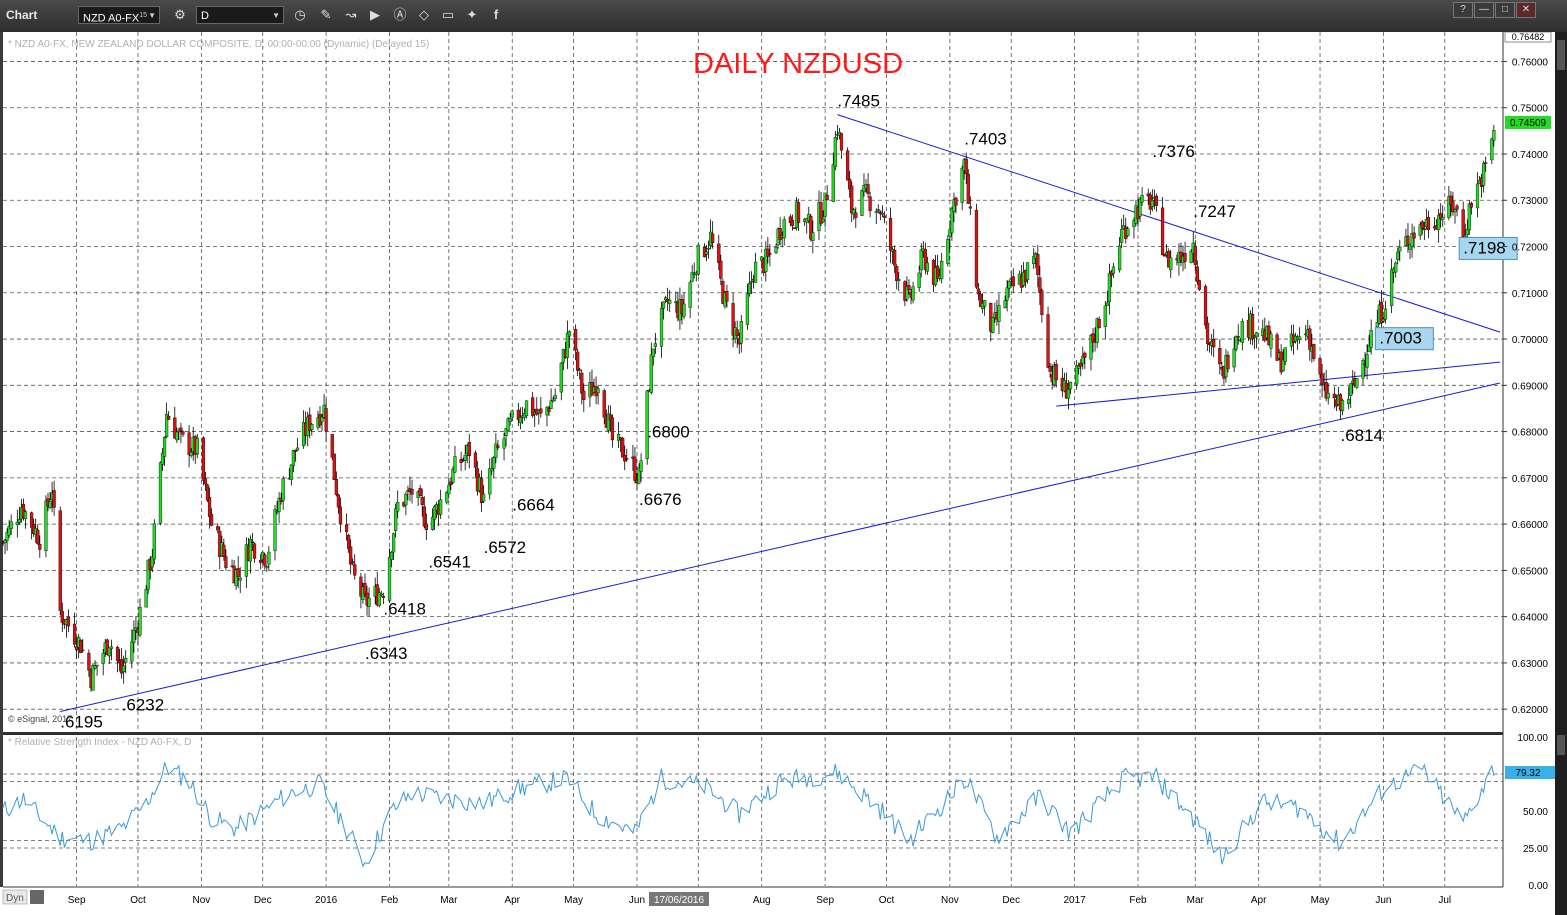 The height and width of the screenshot is (915, 1567). What do you see at coordinates (375, 15) in the screenshot?
I see `play-icon: ▶` at bounding box center [375, 15].